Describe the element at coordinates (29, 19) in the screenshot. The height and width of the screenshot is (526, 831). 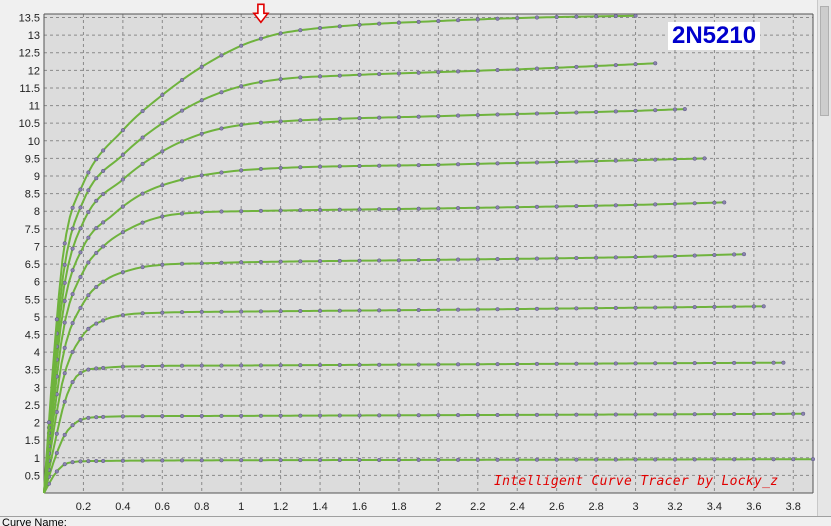
I see `y-tick-label: 13.5` at that location.